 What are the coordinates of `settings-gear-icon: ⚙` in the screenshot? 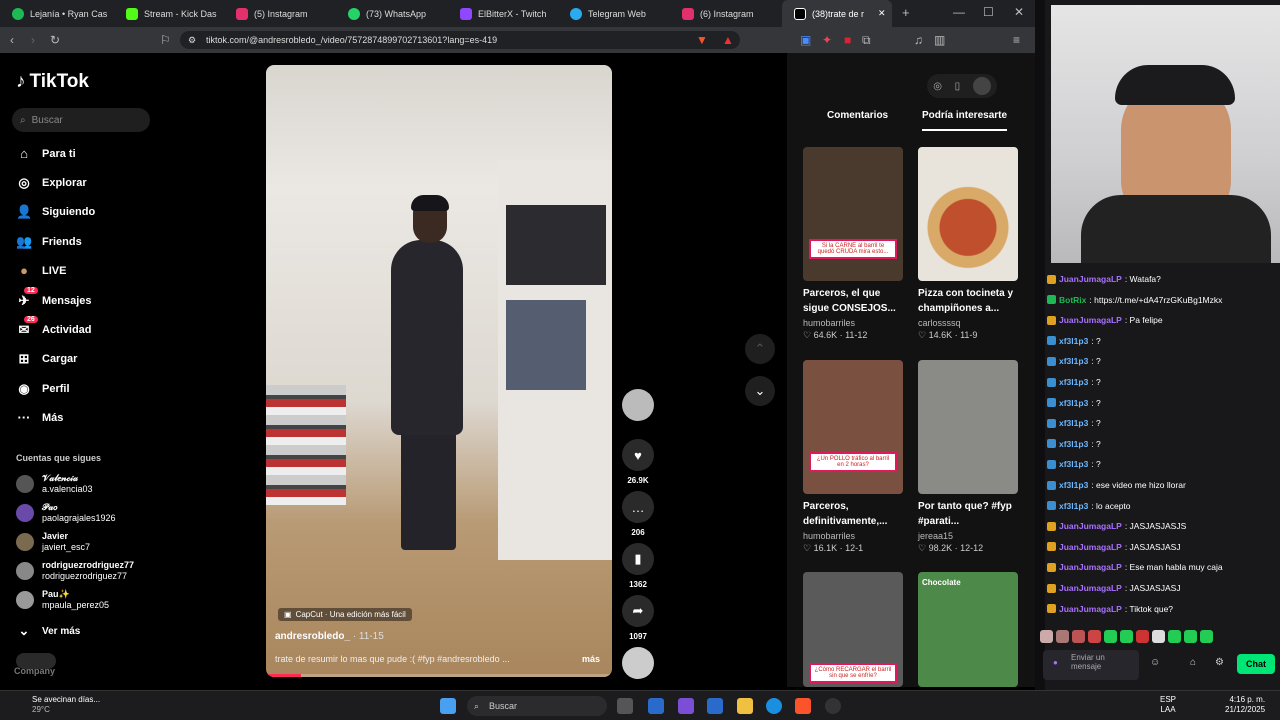 It's located at (1219, 662).